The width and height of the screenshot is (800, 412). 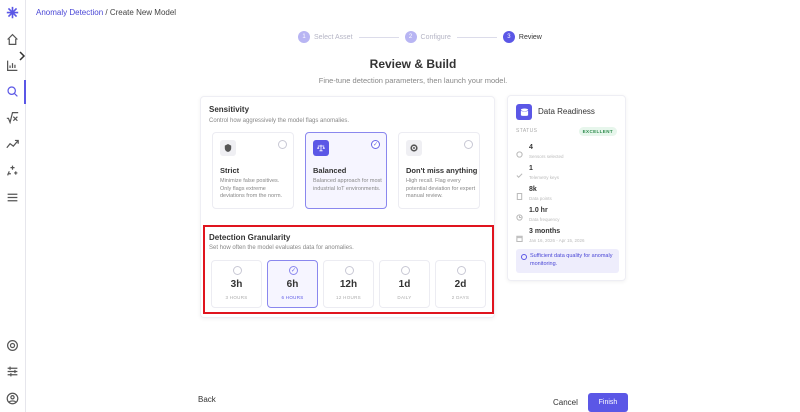 What do you see at coordinates (414, 148) in the screenshot?
I see `target-icon` at bounding box center [414, 148].